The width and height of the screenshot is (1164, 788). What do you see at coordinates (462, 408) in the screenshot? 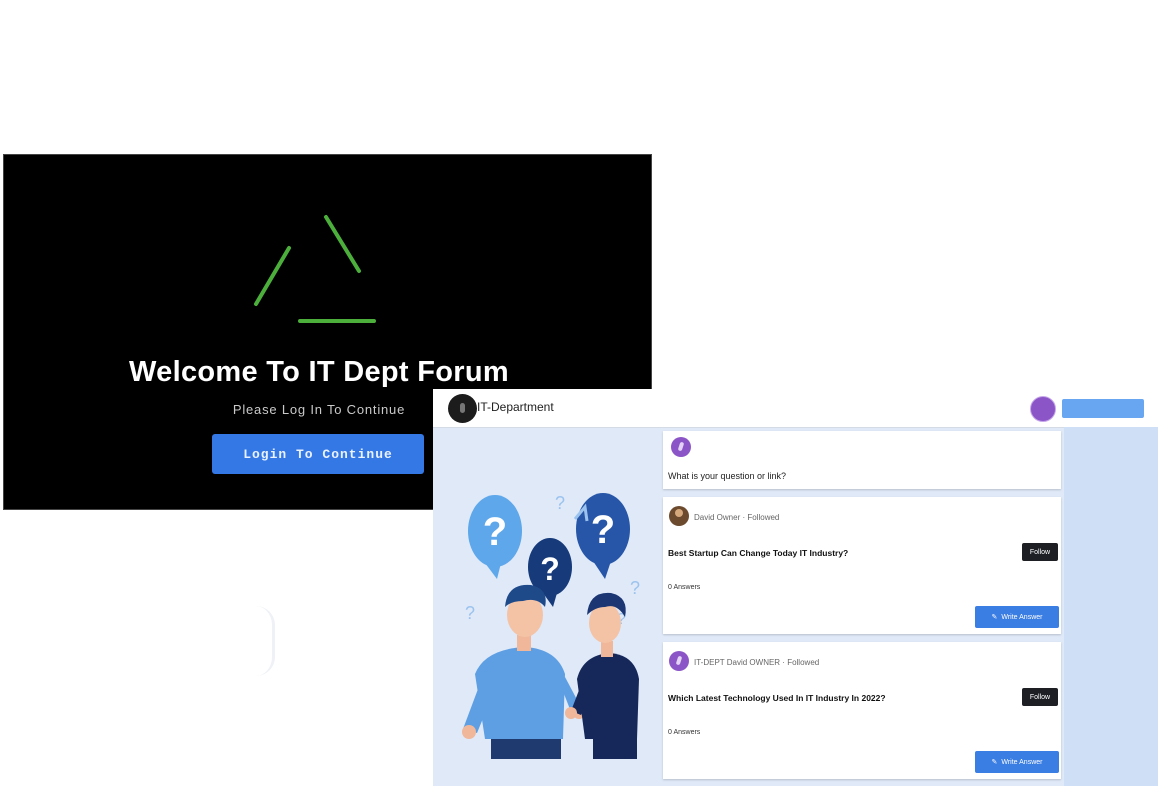
I see `brand-logo-icon` at bounding box center [462, 408].